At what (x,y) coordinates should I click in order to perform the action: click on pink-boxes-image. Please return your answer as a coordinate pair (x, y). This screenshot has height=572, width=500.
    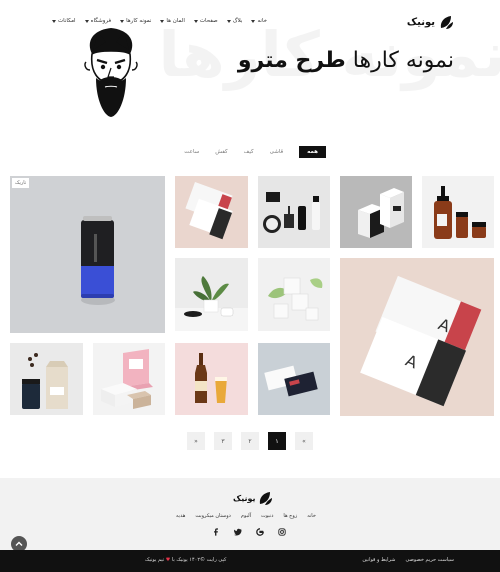
    Looking at the image, I should click on (127, 379).